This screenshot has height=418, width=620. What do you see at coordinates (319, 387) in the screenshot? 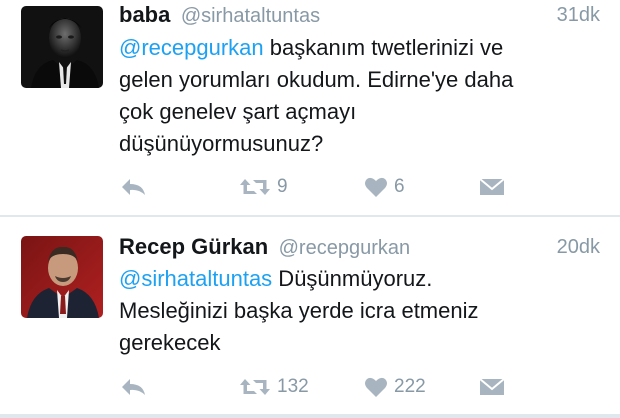
I see `tweet-actions: 132 222` at bounding box center [319, 387].